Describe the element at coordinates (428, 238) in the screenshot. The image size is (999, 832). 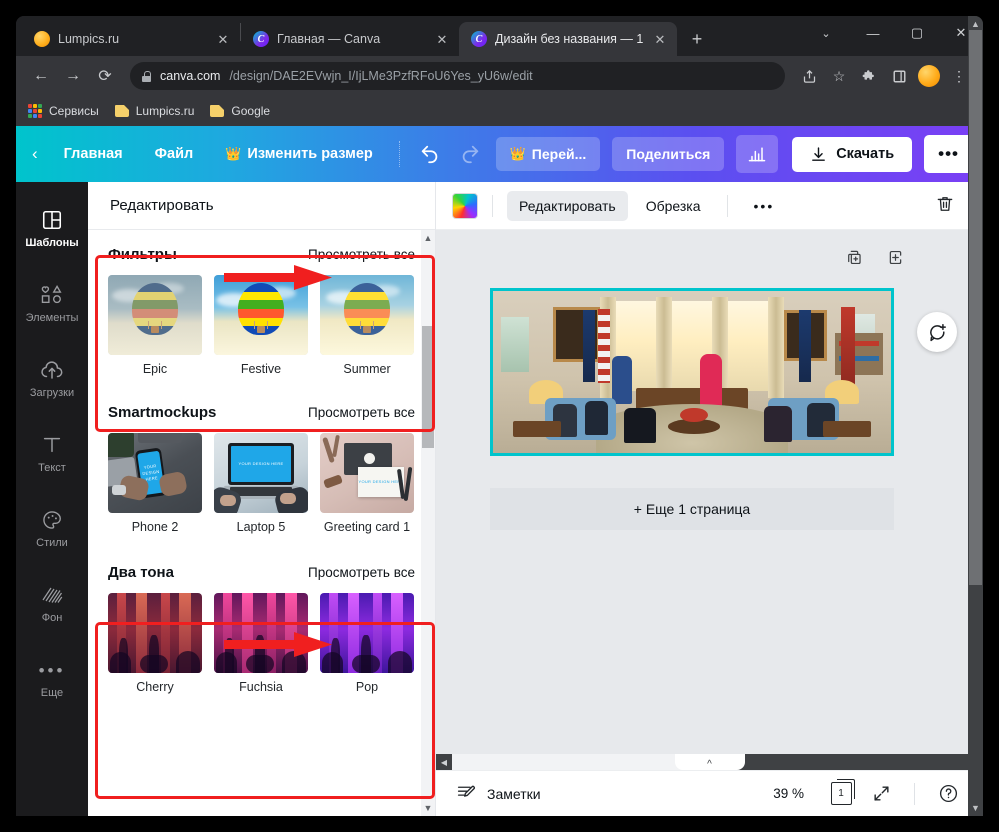
I see `panel-scroll-up-icon: ▲` at that location.